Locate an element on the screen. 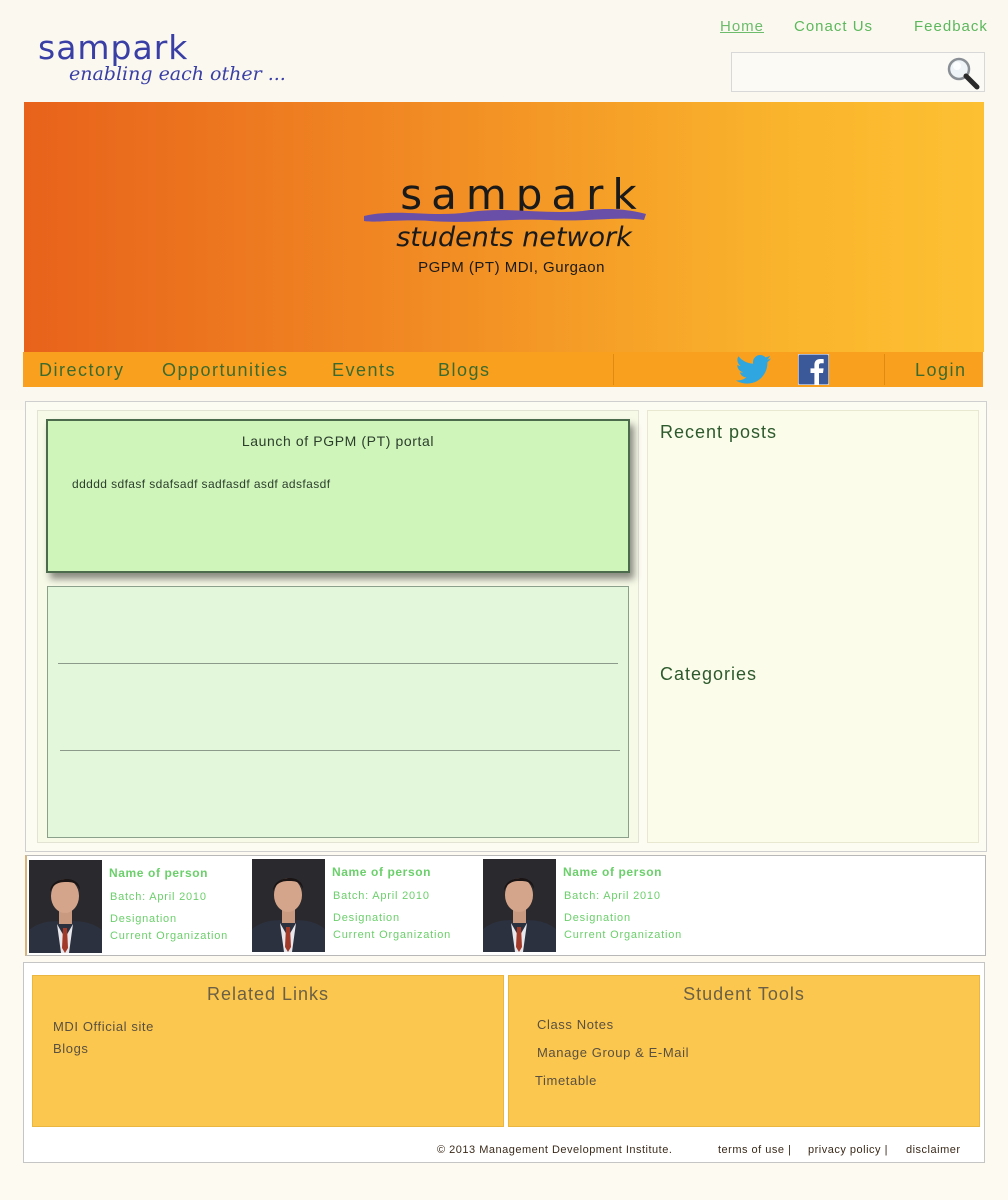  nav-home-link: Home is located at coordinates (742, 26).